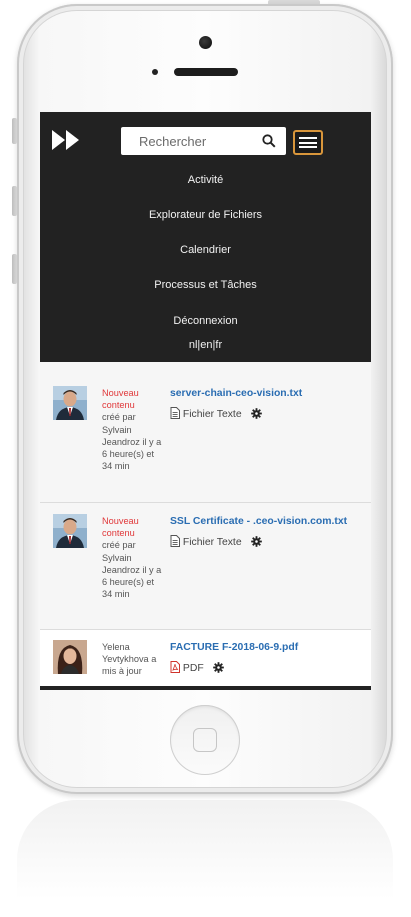  What do you see at coordinates (66, 140) in the screenshot?
I see `logo-icon` at bounding box center [66, 140].